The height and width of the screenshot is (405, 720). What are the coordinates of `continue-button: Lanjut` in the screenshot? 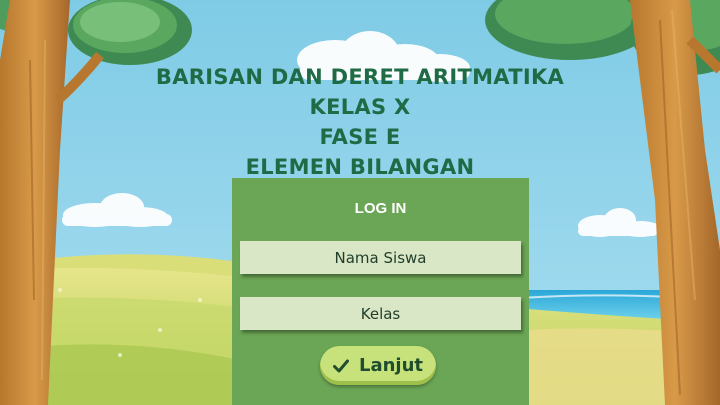 It's located at (378, 365).